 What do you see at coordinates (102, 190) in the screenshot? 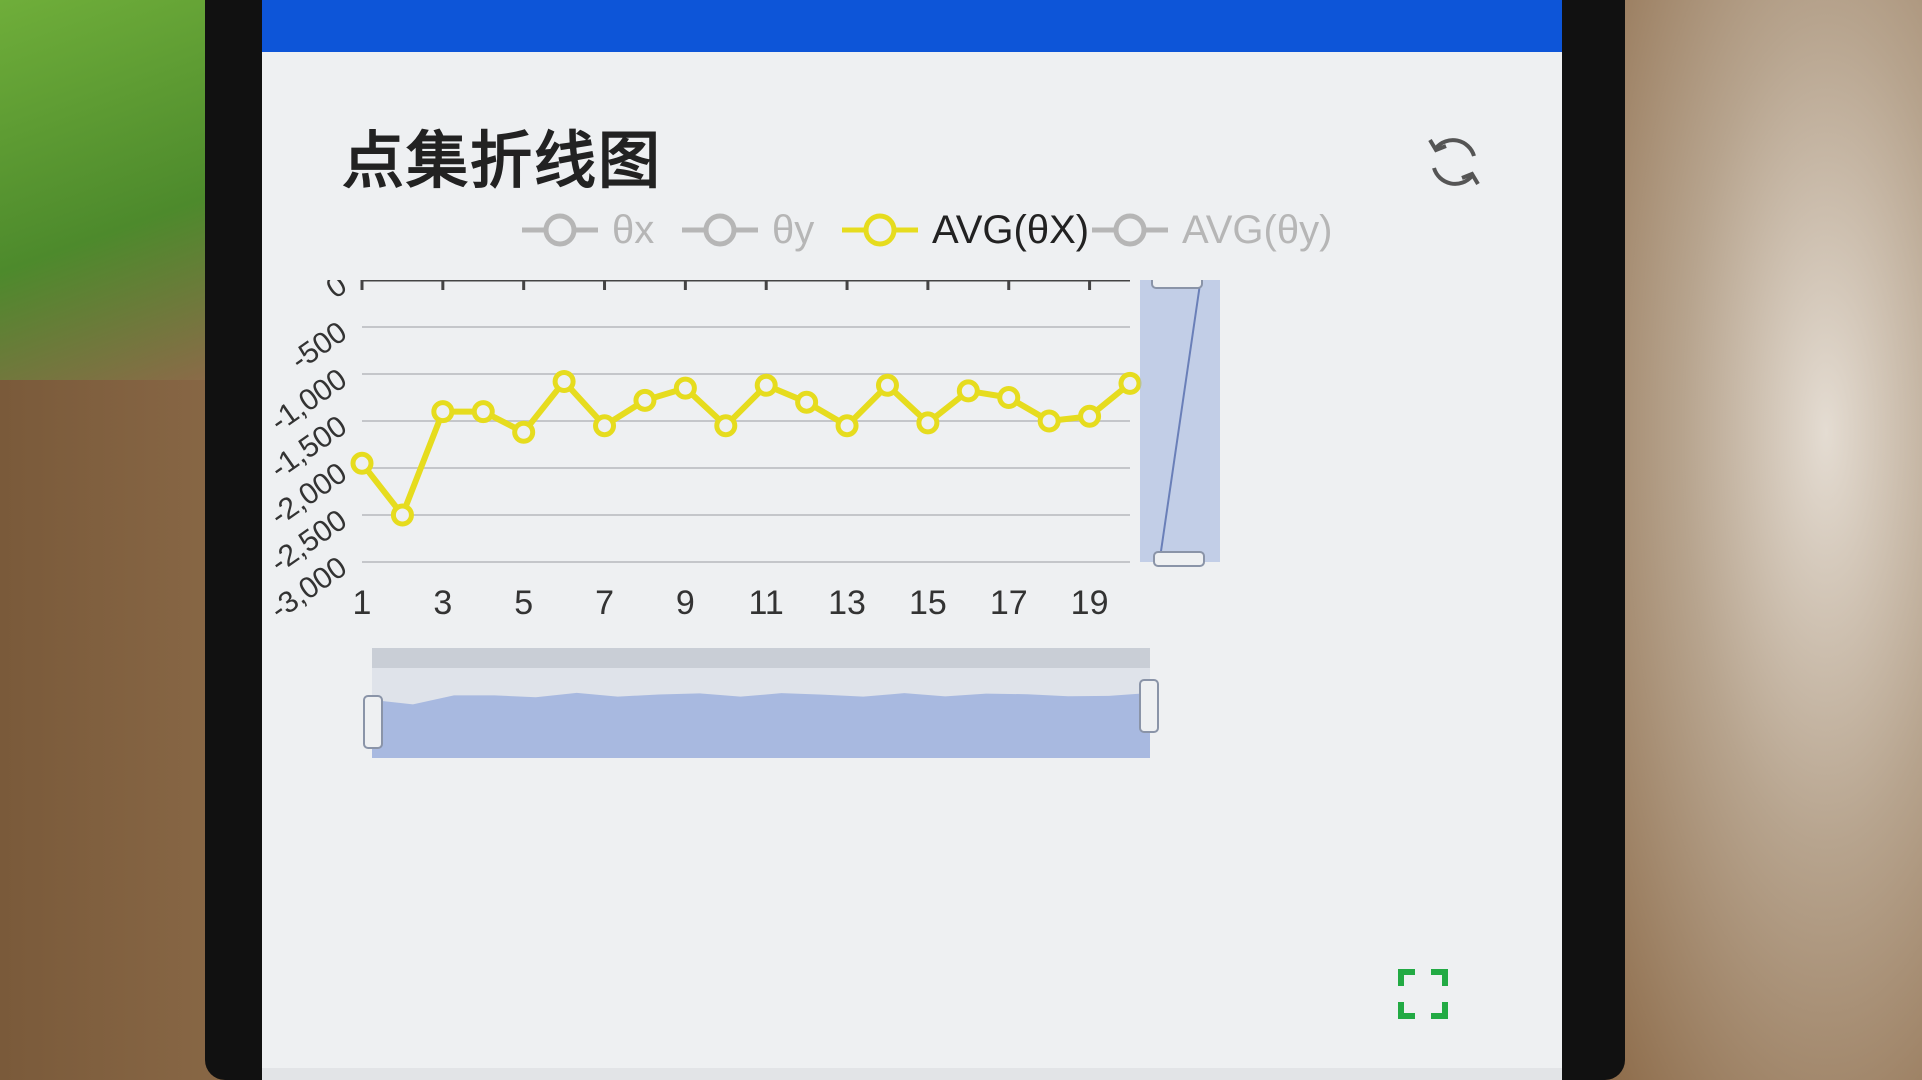
I see `background-green-object` at bounding box center [102, 190].